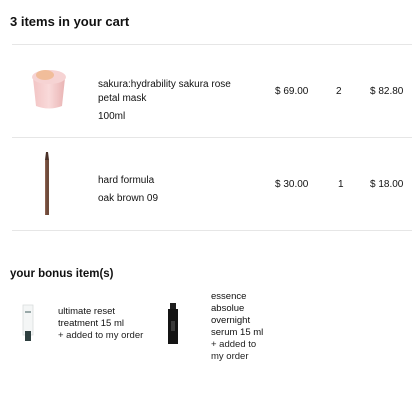 The image size is (420, 420). What do you see at coordinates (341, 184) in the screenshot?
I see `item-quantity: 1` at bounding box center [341, 184].